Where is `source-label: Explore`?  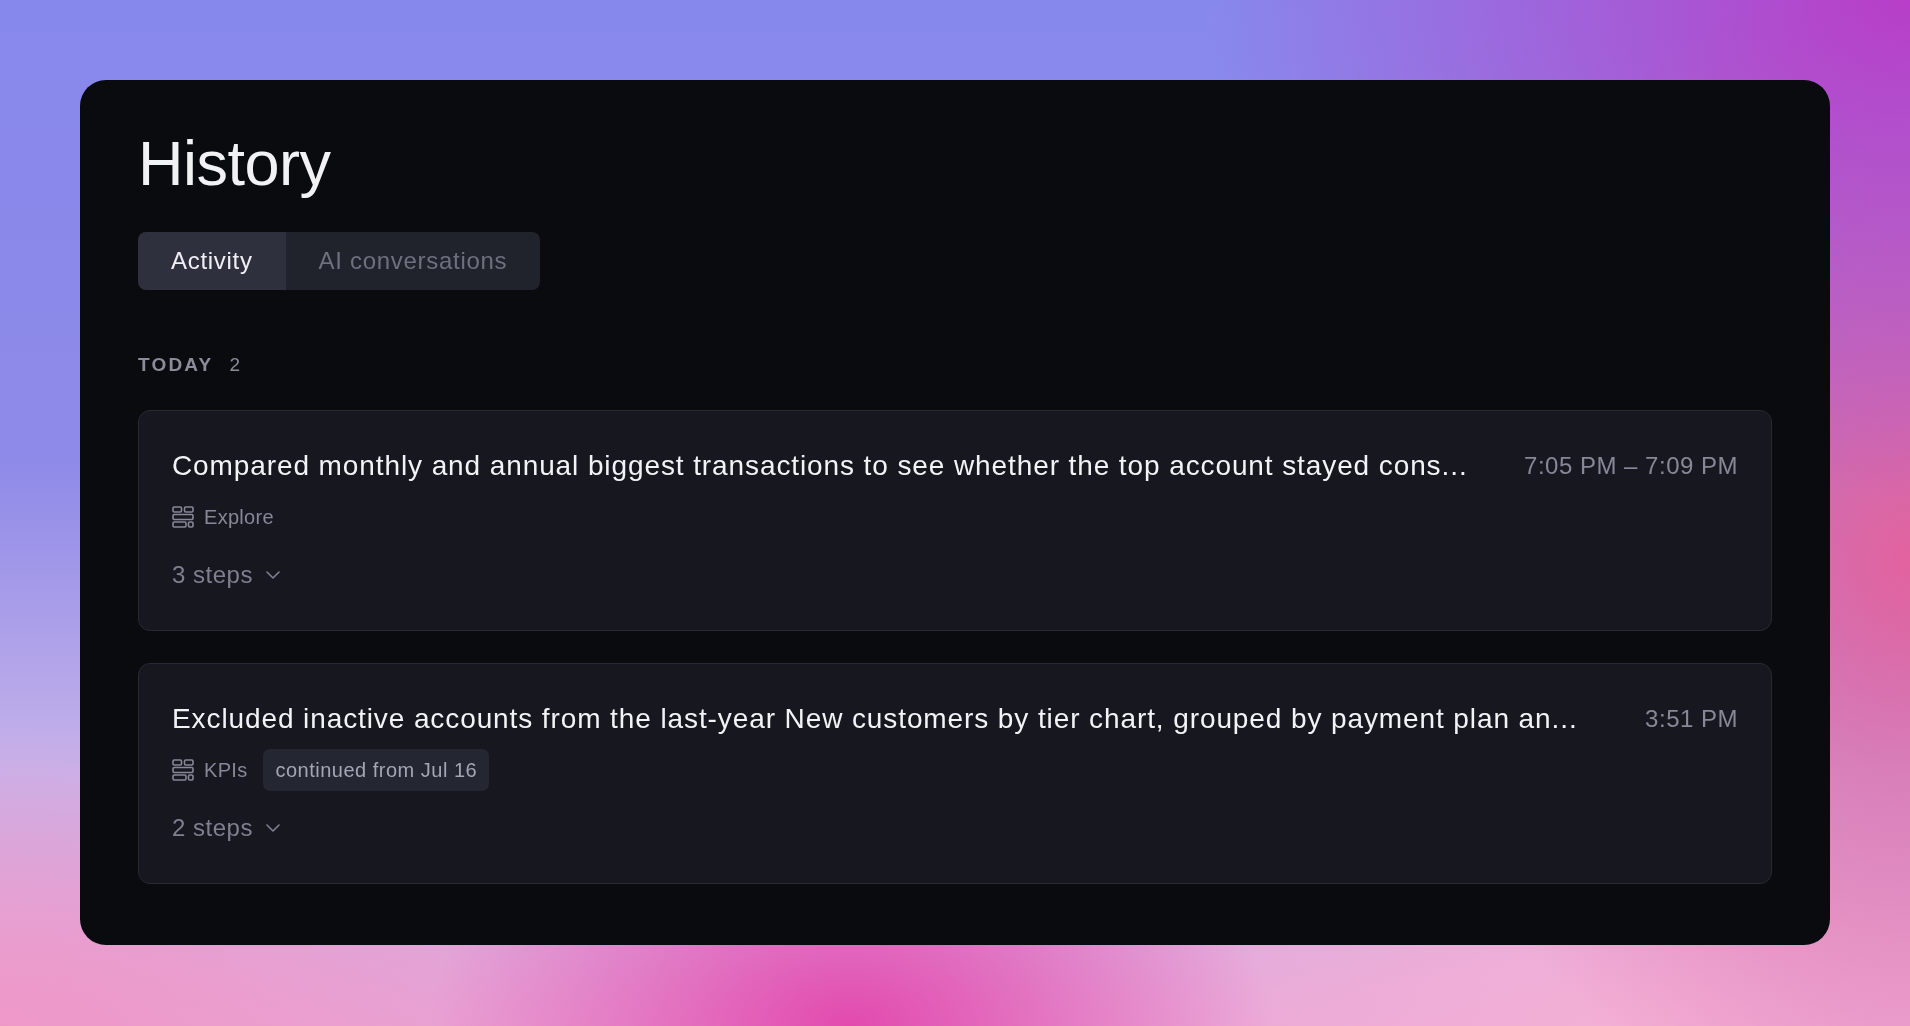
source-label: Explore is located at coordinates (239, 517).